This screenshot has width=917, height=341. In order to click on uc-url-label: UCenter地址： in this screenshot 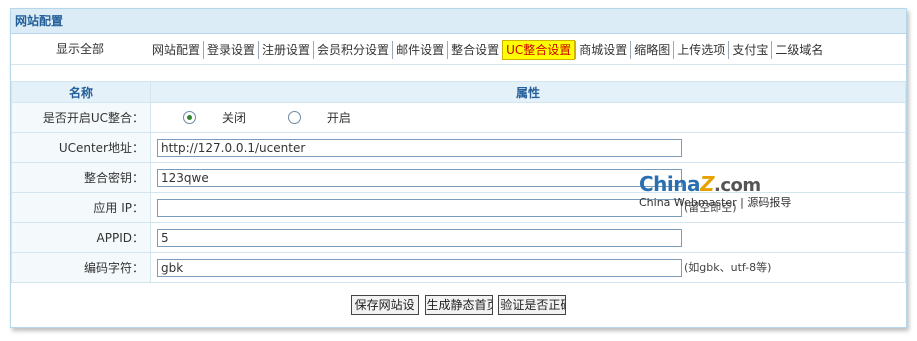, I will do `click(81, 147)`.